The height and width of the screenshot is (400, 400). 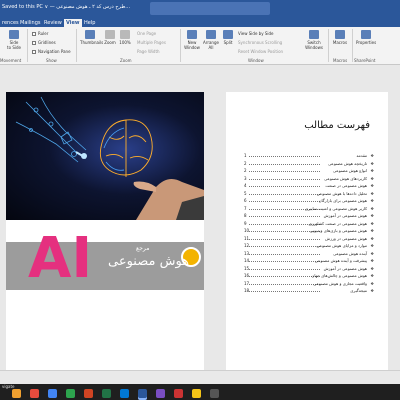 I want to click on gridlines-checkbox: Gridlines, so click(x=44, y=42).